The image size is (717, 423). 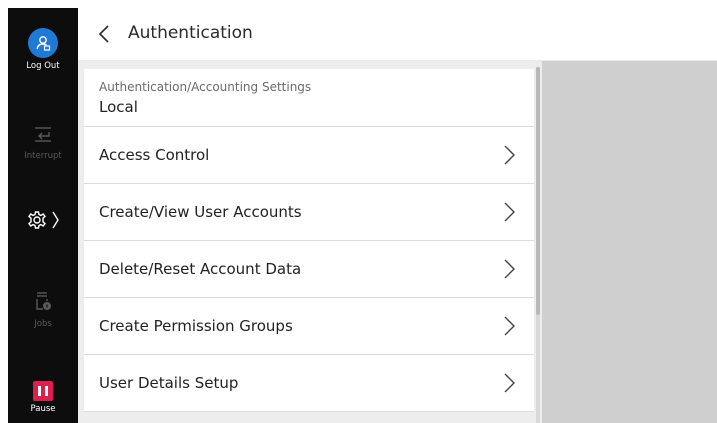 I want to click on scrollbar, so click(x=538, y=245).